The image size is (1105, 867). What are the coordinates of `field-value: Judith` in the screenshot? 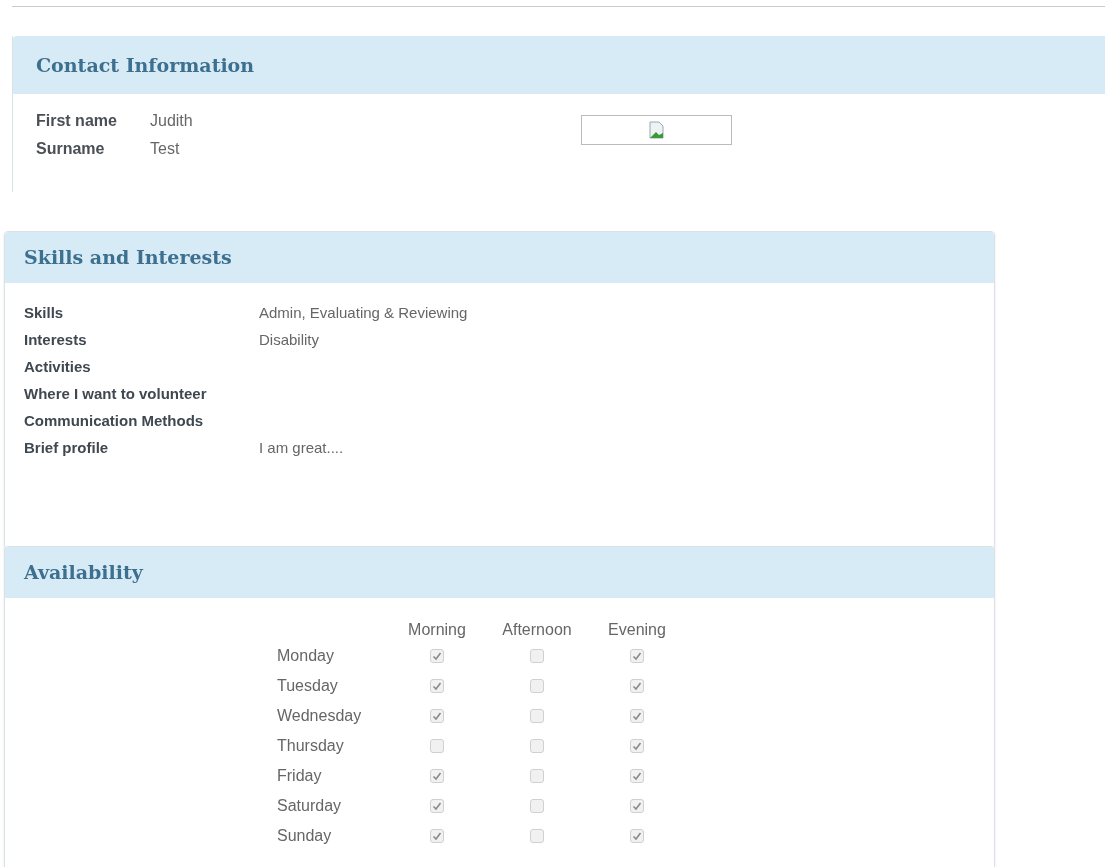 It's located at (171, 121).